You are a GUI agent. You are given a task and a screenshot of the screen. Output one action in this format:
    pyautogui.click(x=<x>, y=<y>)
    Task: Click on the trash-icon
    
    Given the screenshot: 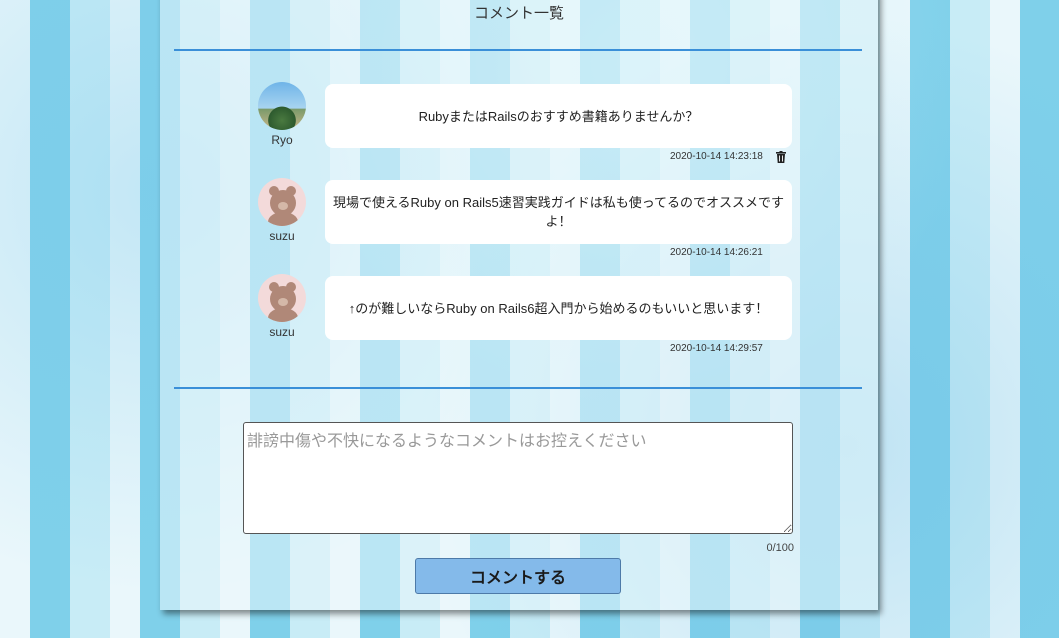 What is the action you would take?
    pyautogui.click(x=781, y=157)
    